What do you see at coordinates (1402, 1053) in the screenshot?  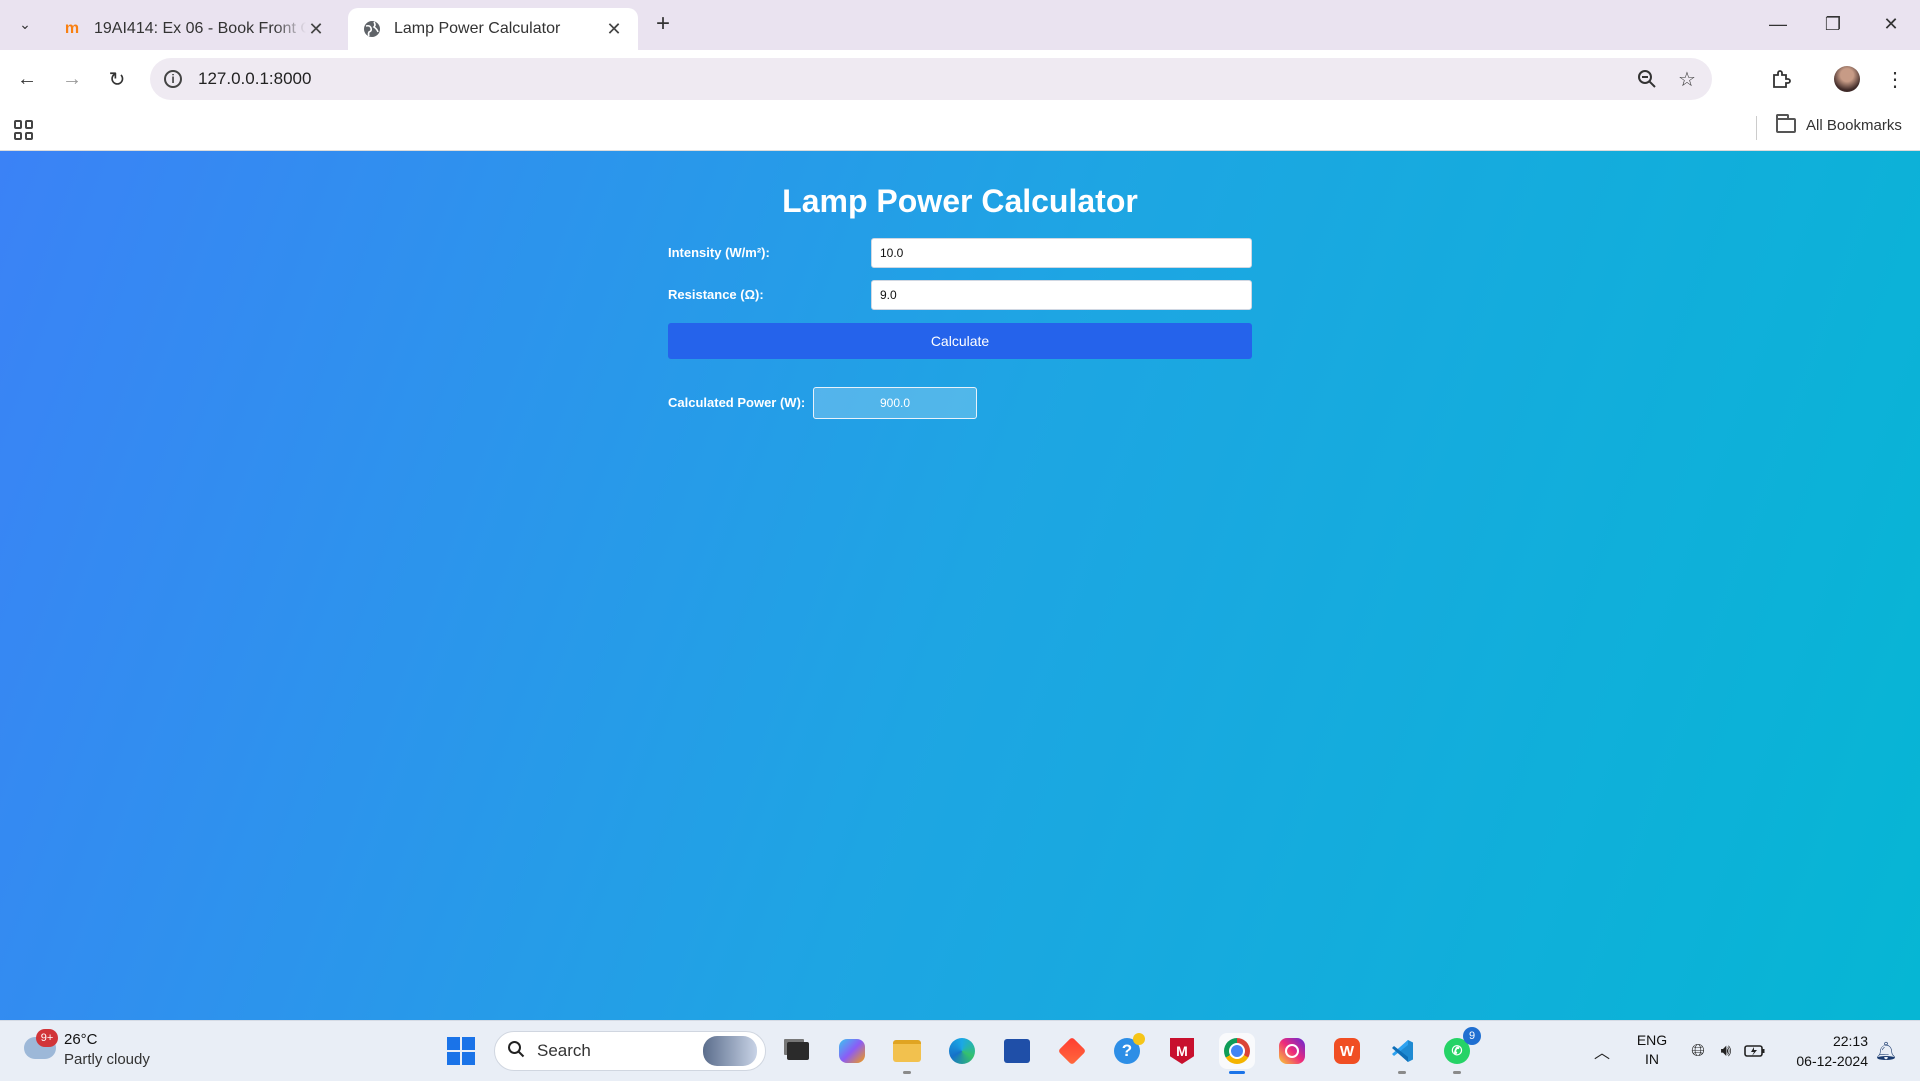 I see `vscode-icon` at bounding box center [1402, 1053].